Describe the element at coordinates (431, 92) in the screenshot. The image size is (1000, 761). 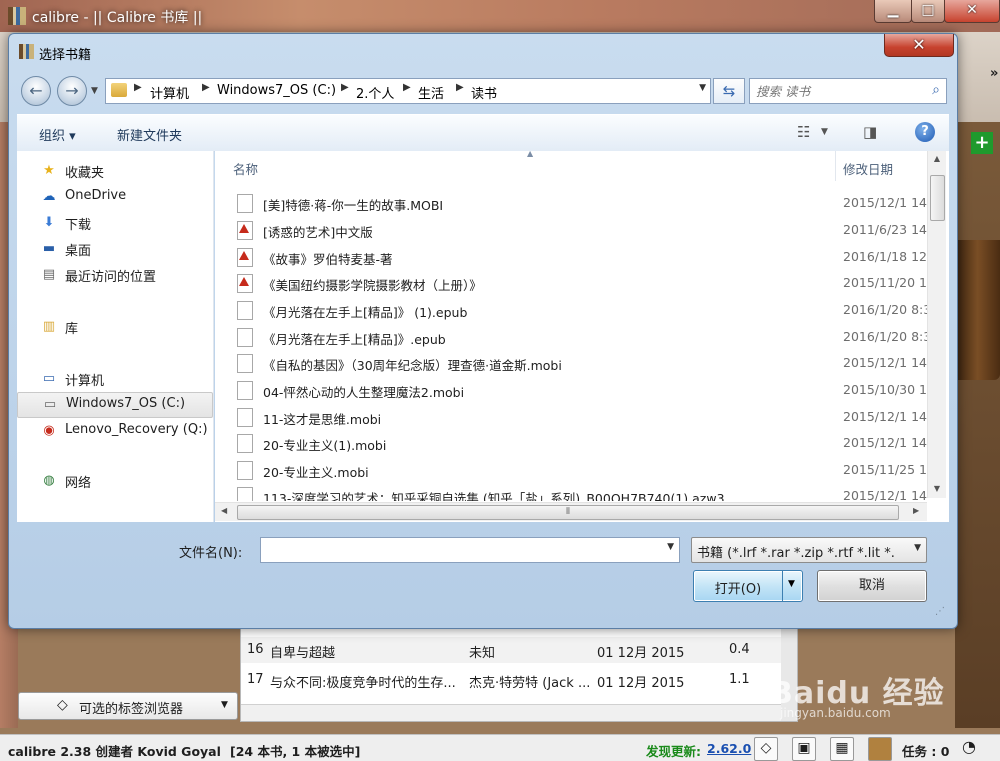
I see `breadcrumb-item: 生活` at that location.